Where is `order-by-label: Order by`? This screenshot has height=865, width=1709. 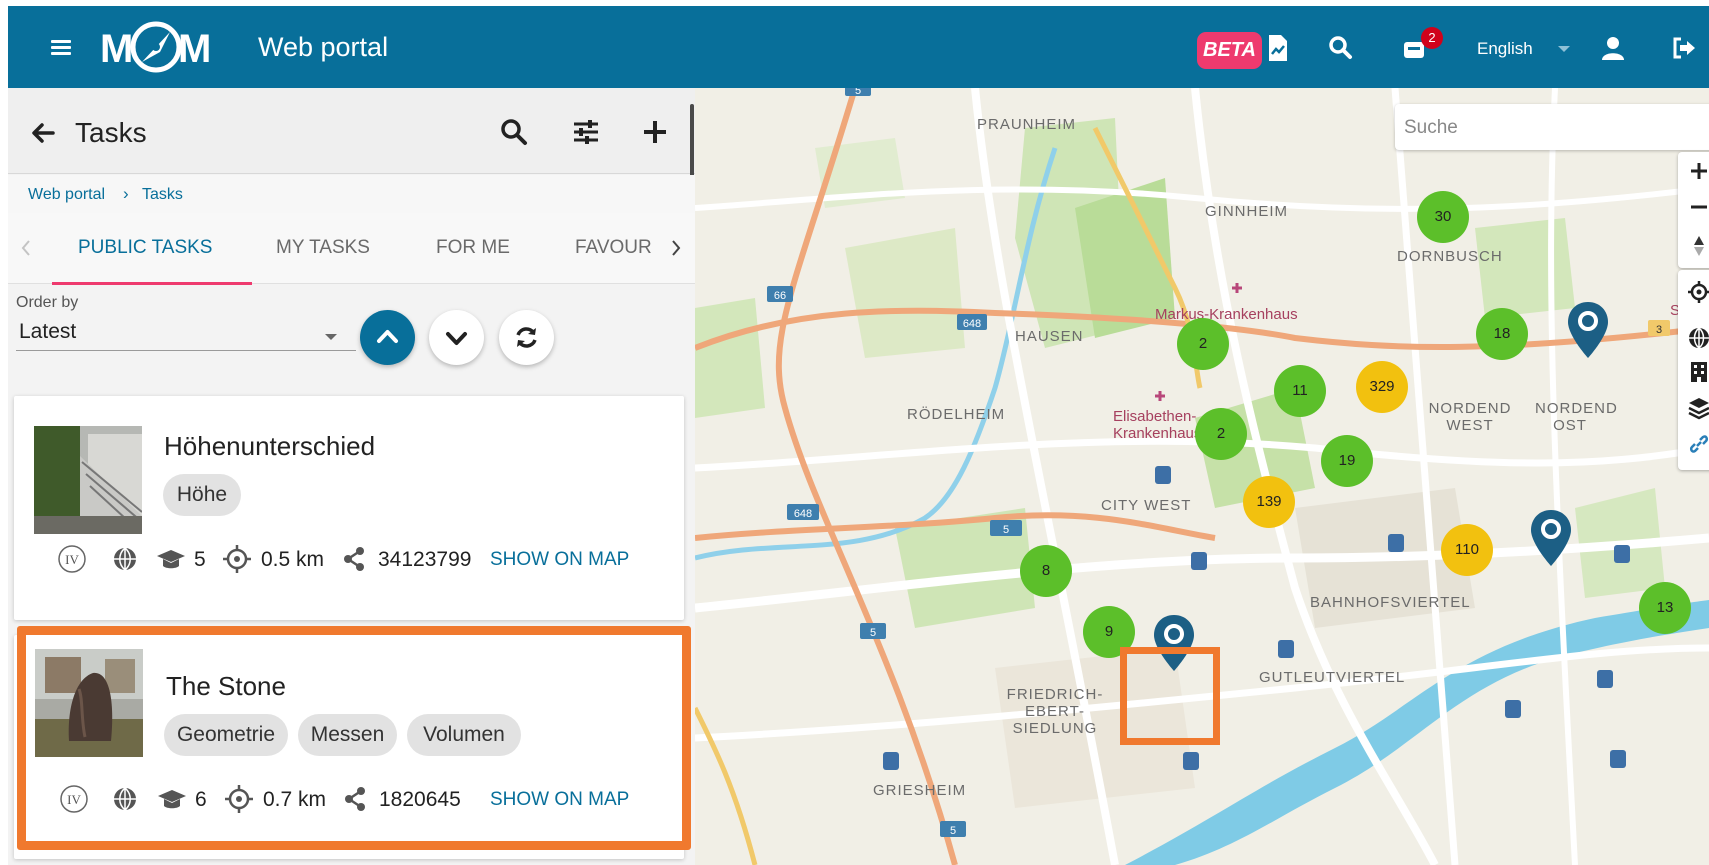
order-by-label: Order by is located at coordinates (47, 302).